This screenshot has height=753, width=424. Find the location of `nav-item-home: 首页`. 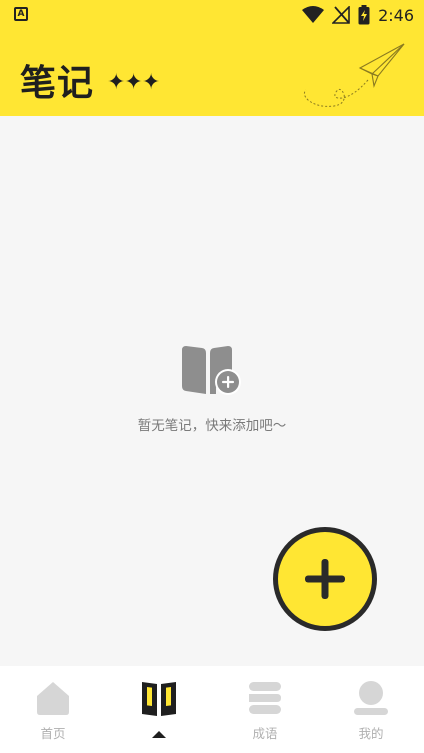

nav-item-home: 首页 is located at coordinates (53, 709).